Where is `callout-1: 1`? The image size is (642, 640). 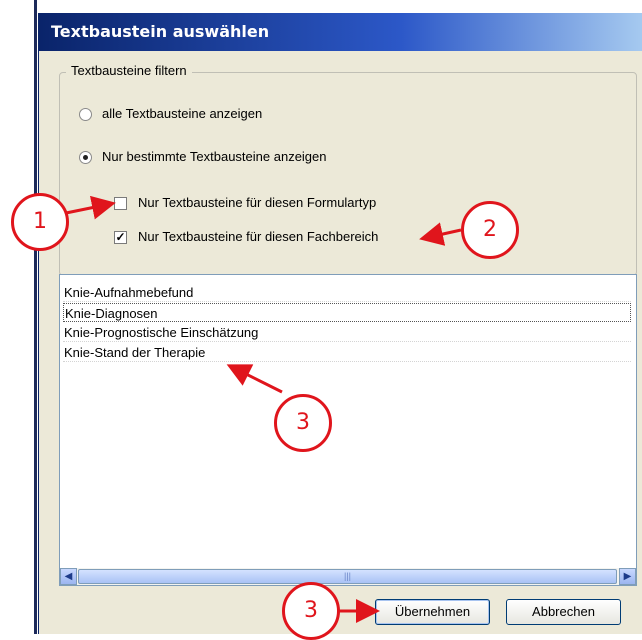 callout-1: 1 is located at coordinates (40, 222).